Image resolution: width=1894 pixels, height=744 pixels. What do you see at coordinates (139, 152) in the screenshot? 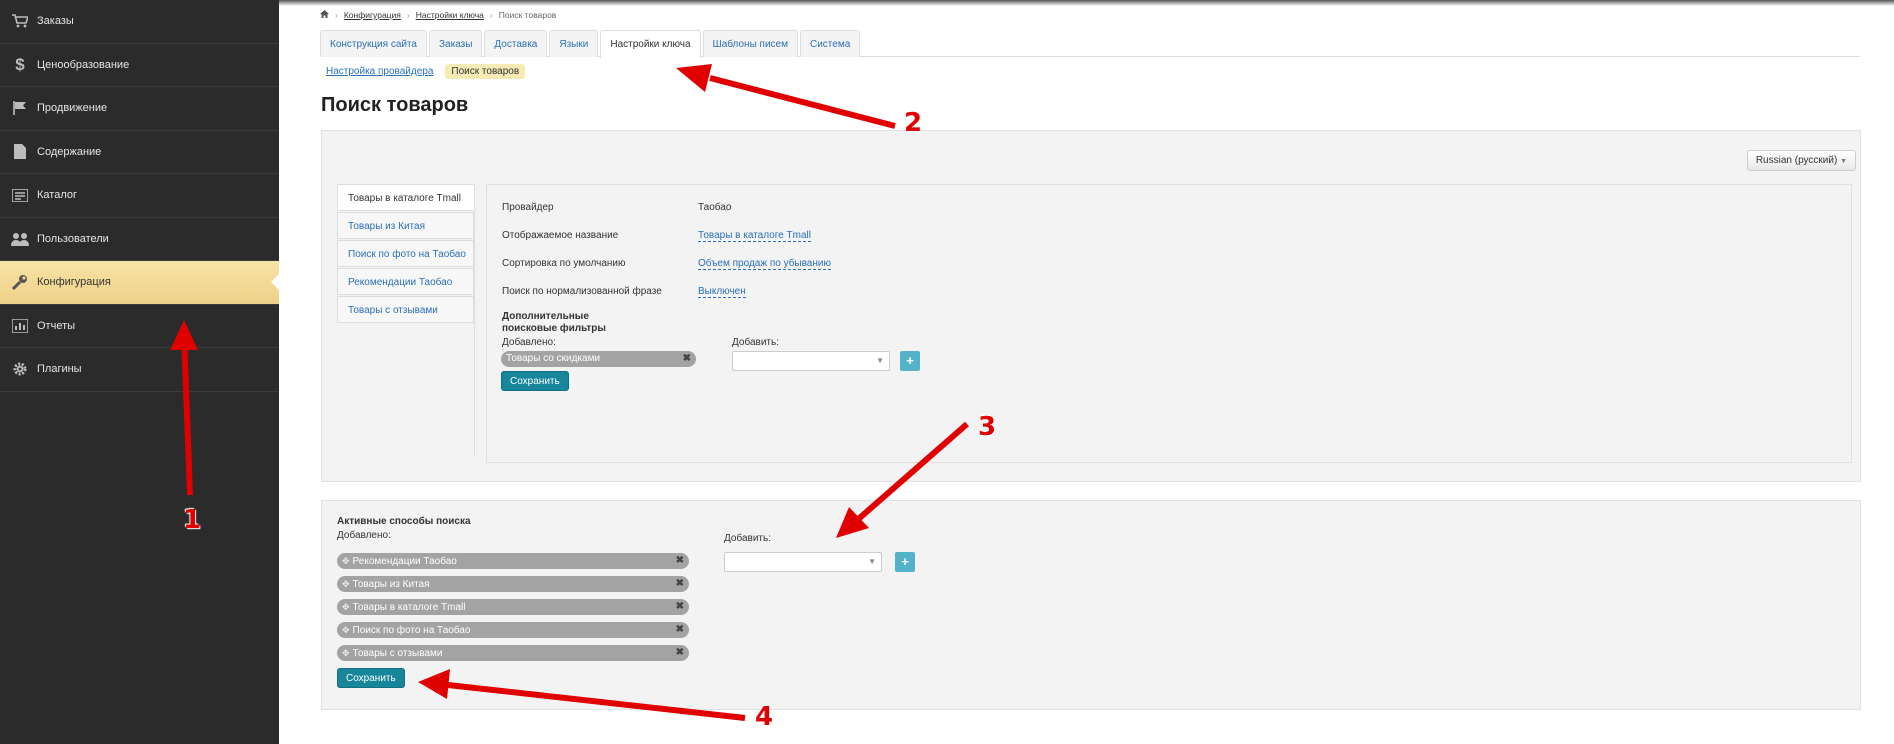
I see `sidebar-item-content: Содержание` at bounding box center [139, 152].